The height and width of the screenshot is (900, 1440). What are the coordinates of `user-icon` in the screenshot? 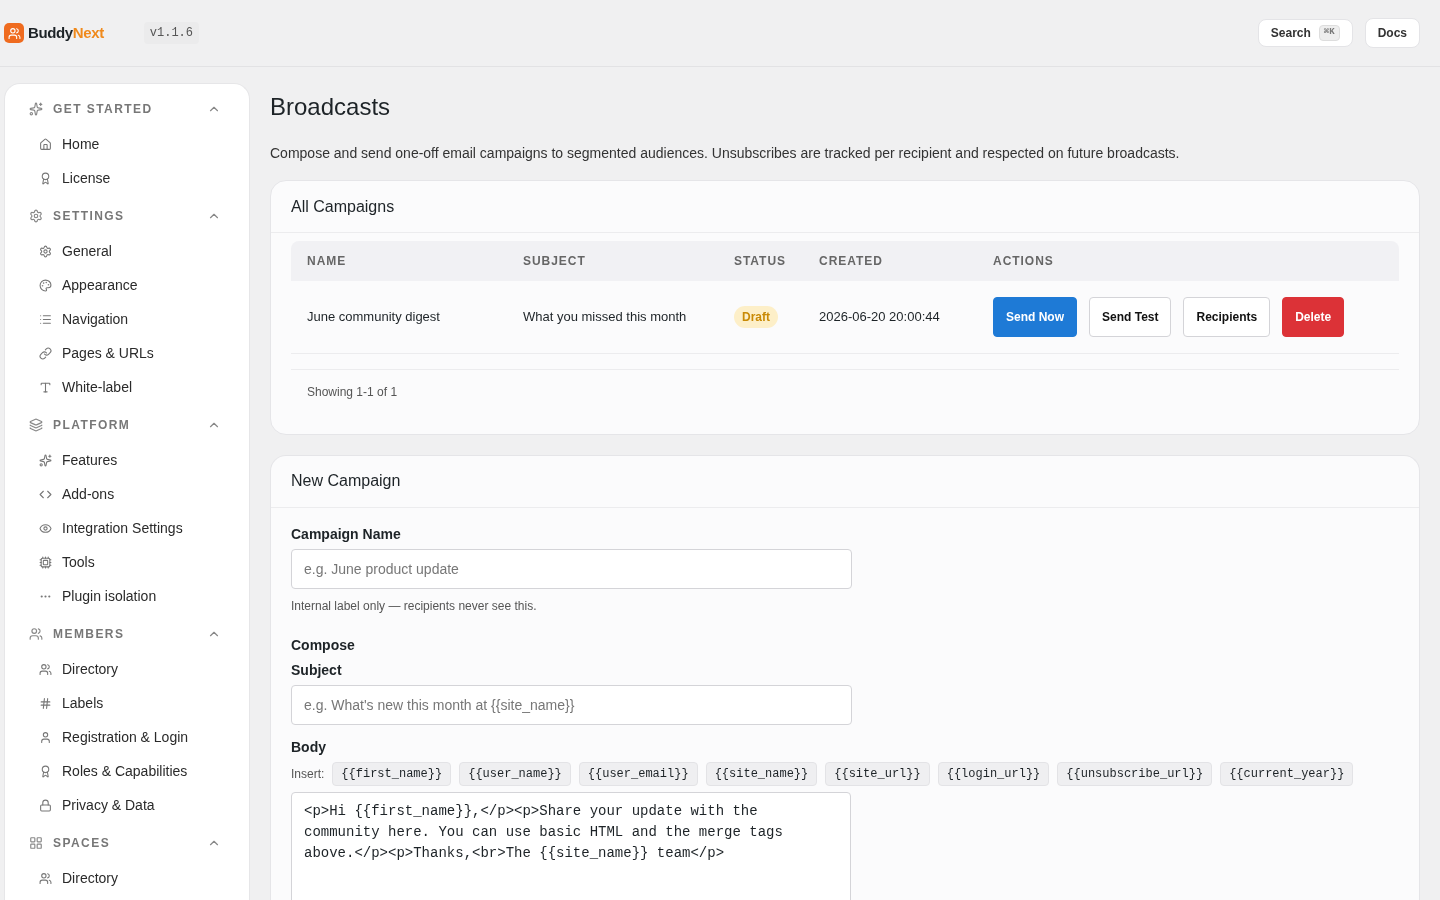 It's located at (45, 737).